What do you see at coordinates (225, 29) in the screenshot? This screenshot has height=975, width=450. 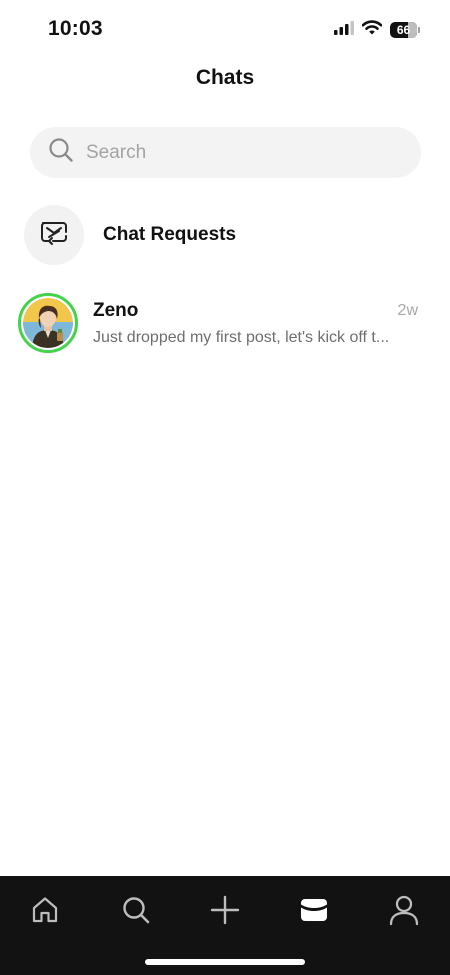 I see `status-bar: 10:03 66` at bounding box center [225, 29].